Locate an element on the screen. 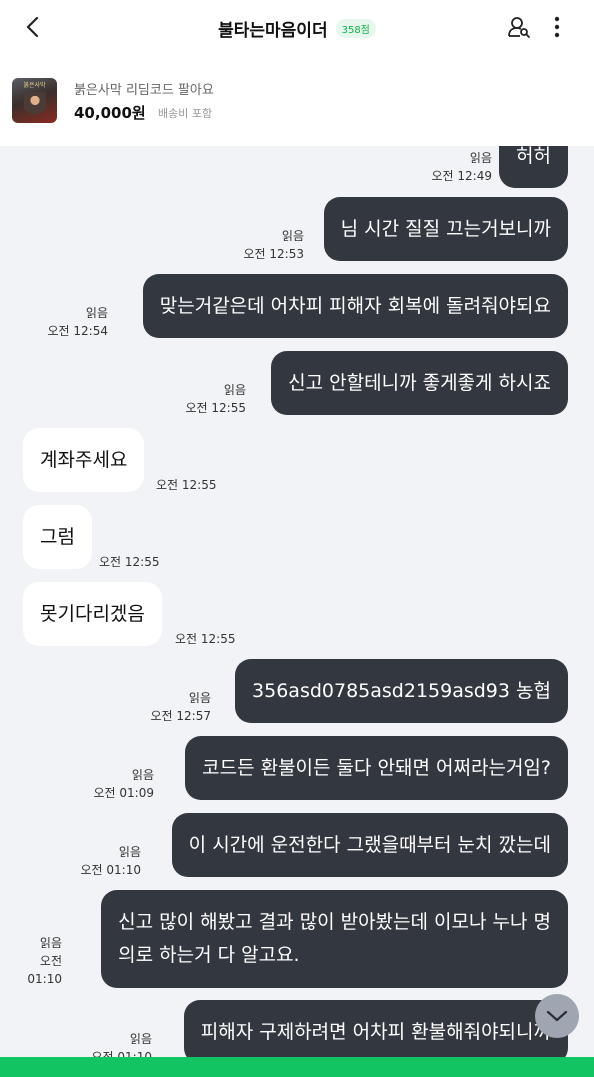 This screenshot has width=594, height=1077. product-thumbnail: 붉은사막 is located at coordinates (34, 100).